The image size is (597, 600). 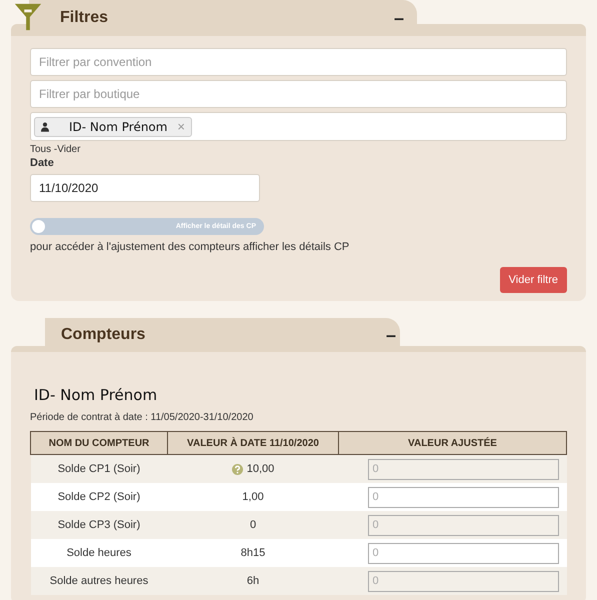 I want to click on column-header: VALEUR À DATE 11/10/2020, so click(x=253, y=443).